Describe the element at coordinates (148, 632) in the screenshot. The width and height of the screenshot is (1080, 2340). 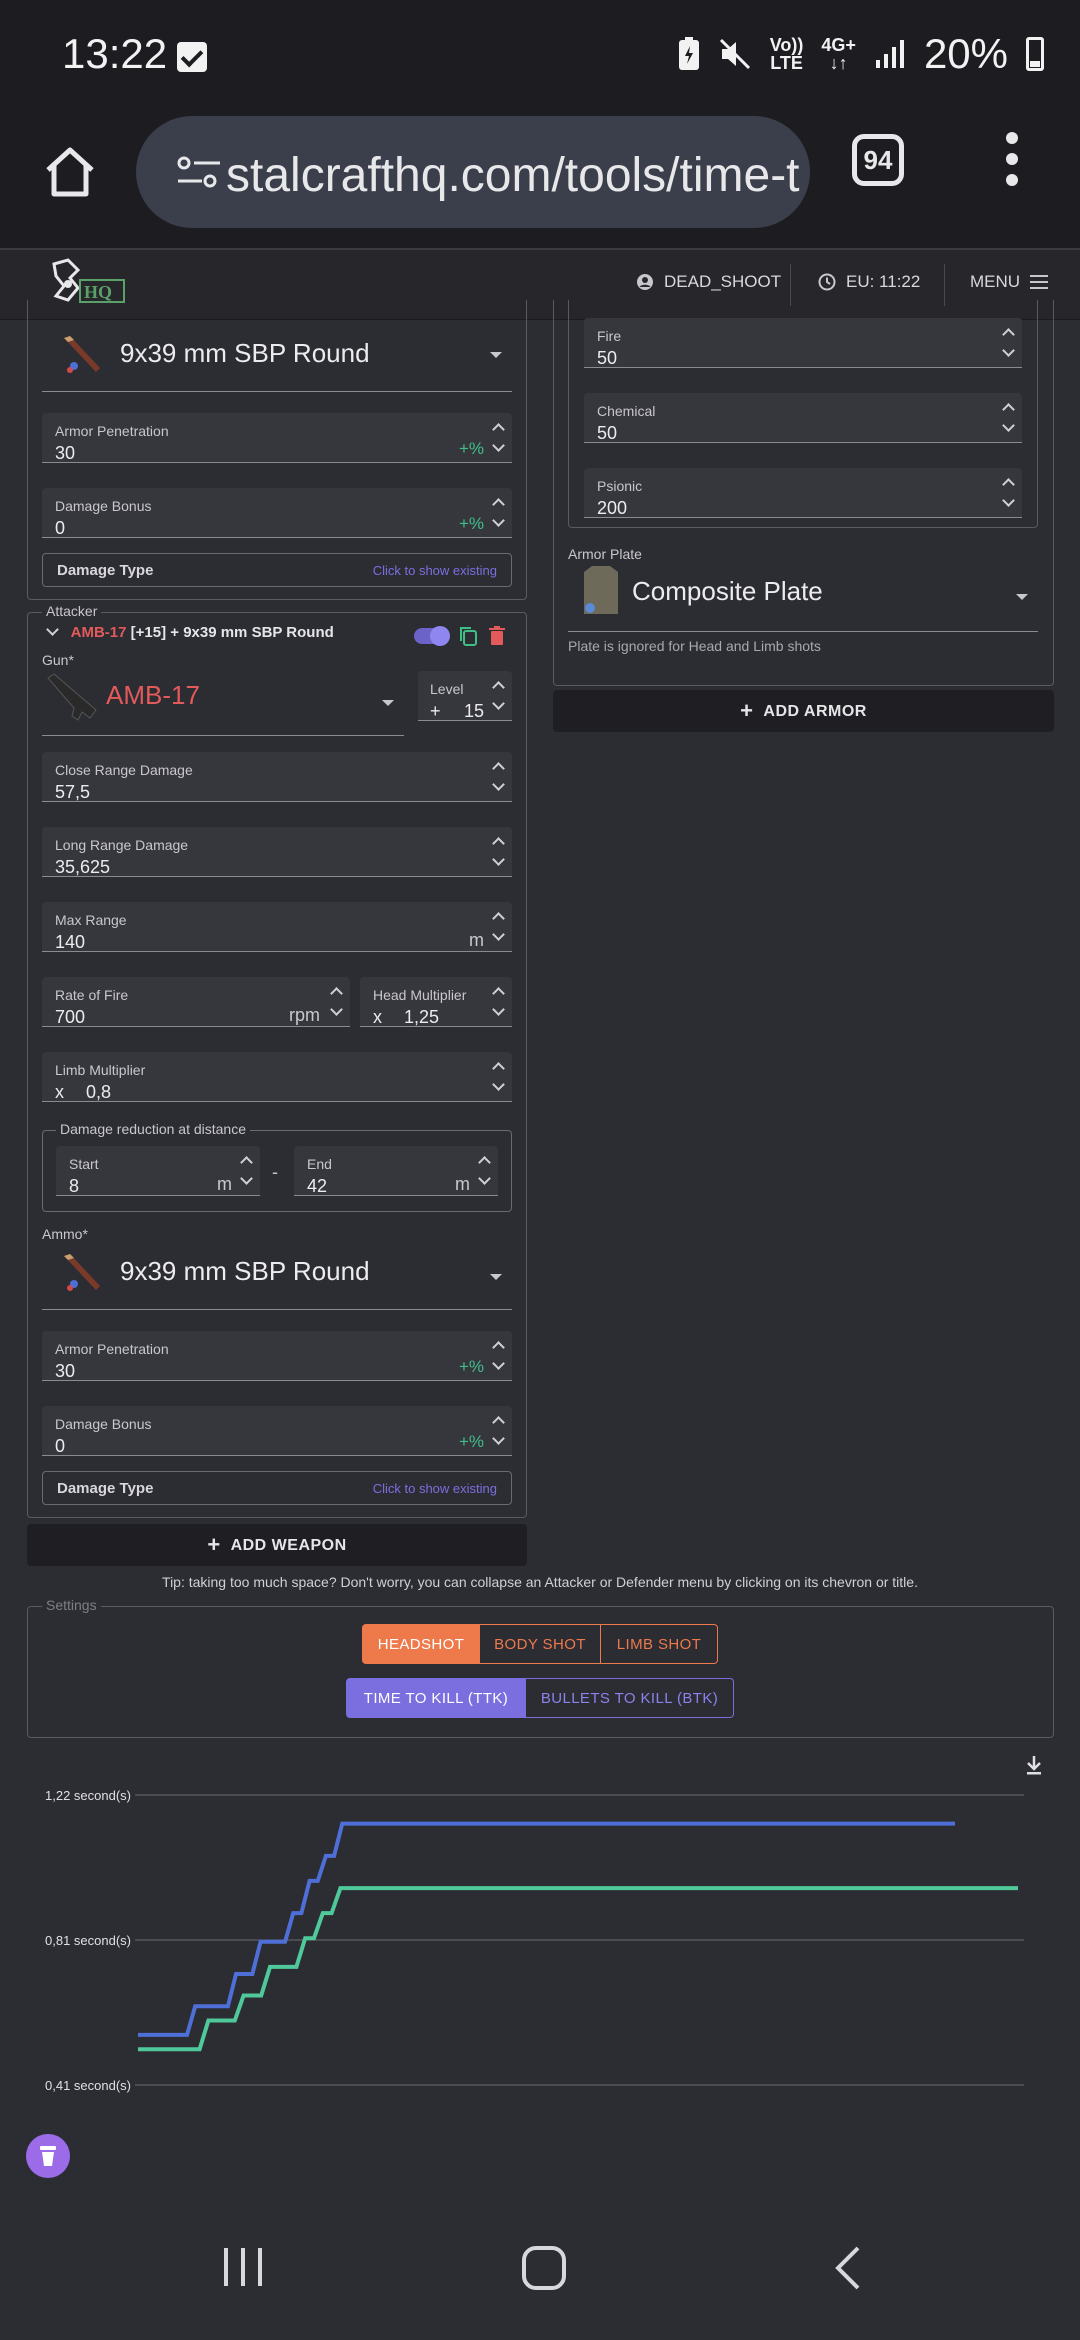
I see `attacker-level-title: [+15]` at that location.